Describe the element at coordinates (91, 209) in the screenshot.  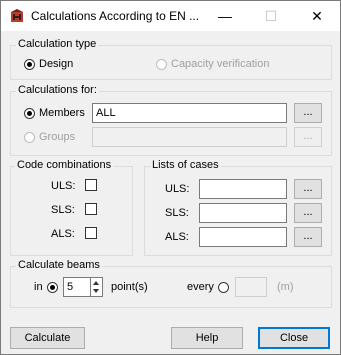
I see `code-sls-checkbox` at that location.